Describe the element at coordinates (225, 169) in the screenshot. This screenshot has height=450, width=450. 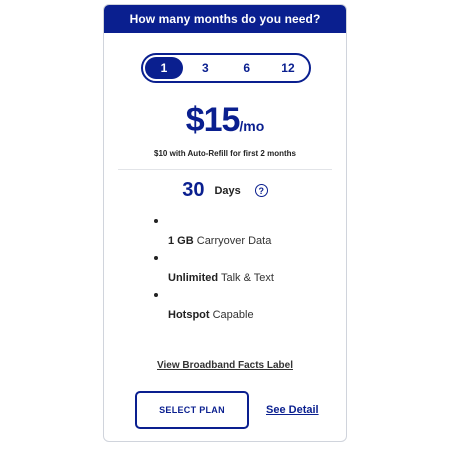
I see `divider` at that location.